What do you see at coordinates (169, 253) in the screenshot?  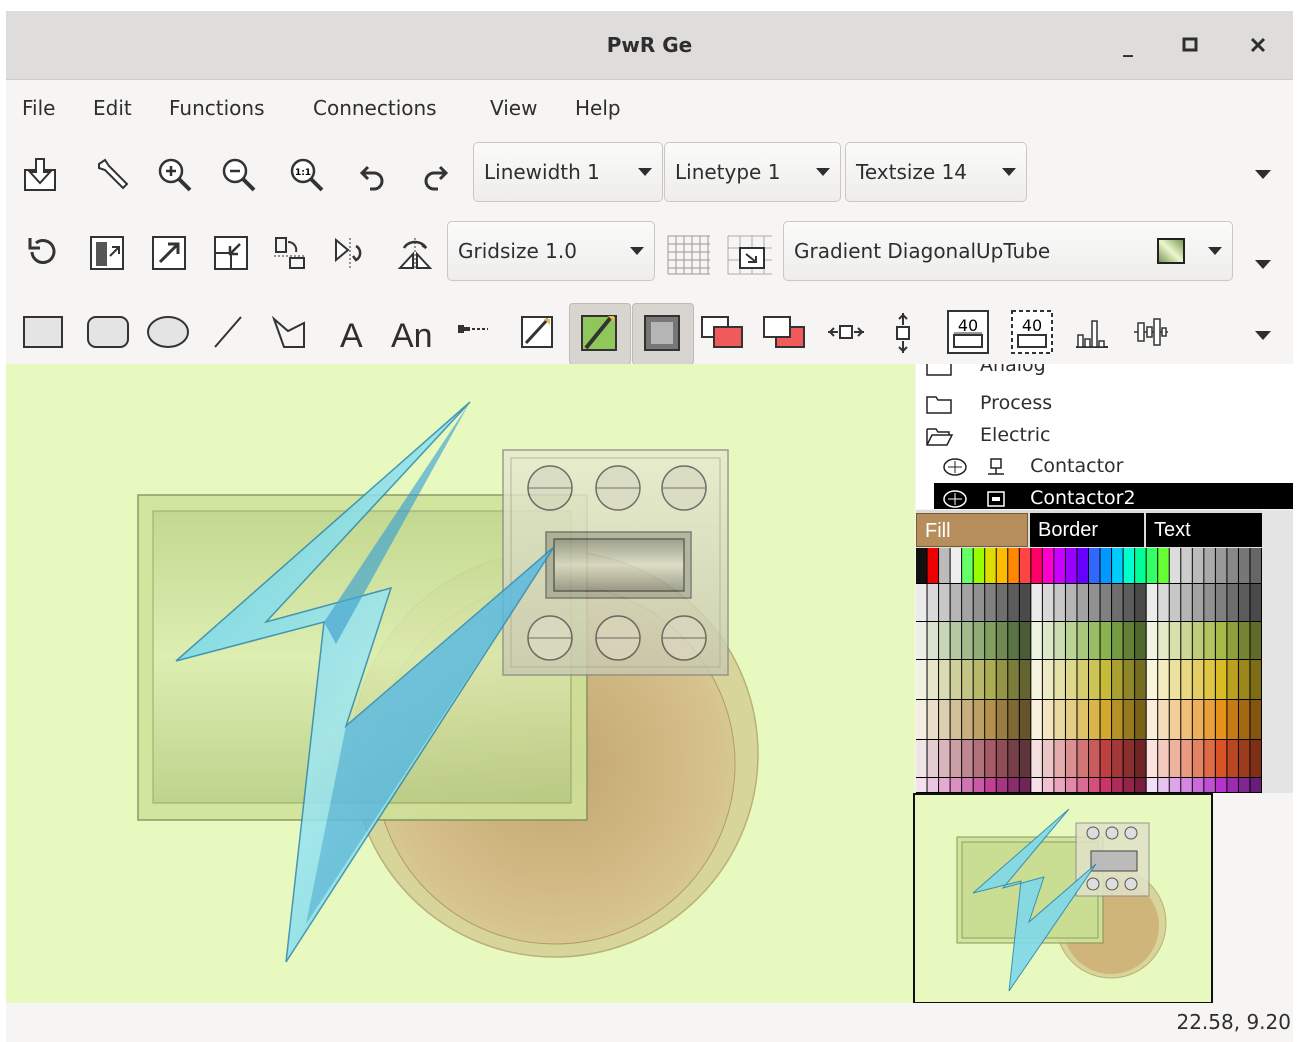 I see `align-right-icon` at bounding box center [169, 253].